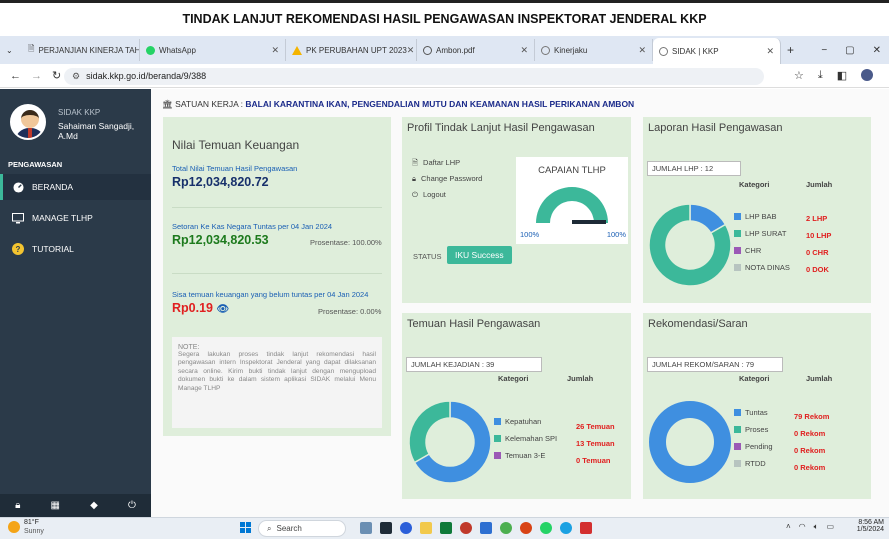 The height and width of the screenshot is (539, 889). What do you see at coordinates (506, 528) in the screenshot?
I see `chrome-icon` at bounding box center [506, 528].